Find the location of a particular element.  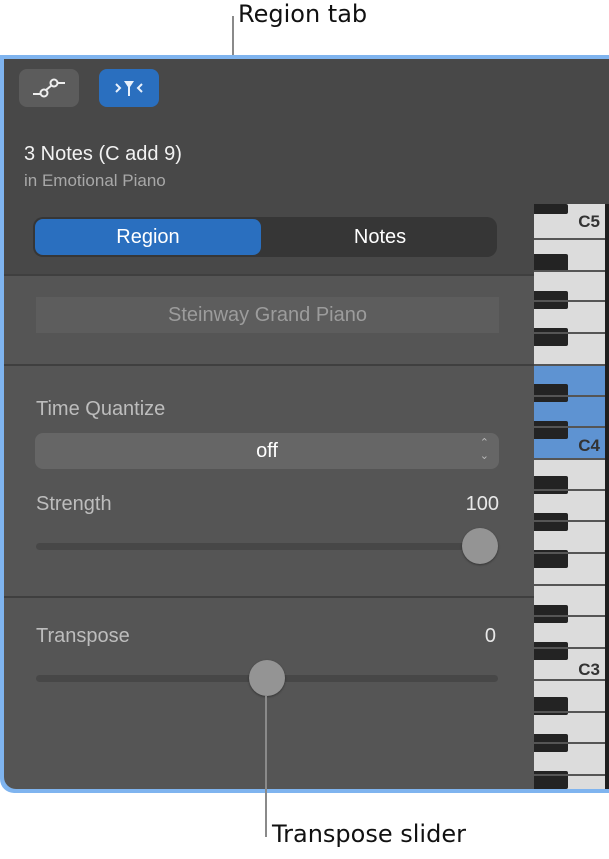

transpose-slider-callout: Transpose slider is located at coordinates (369, 834).